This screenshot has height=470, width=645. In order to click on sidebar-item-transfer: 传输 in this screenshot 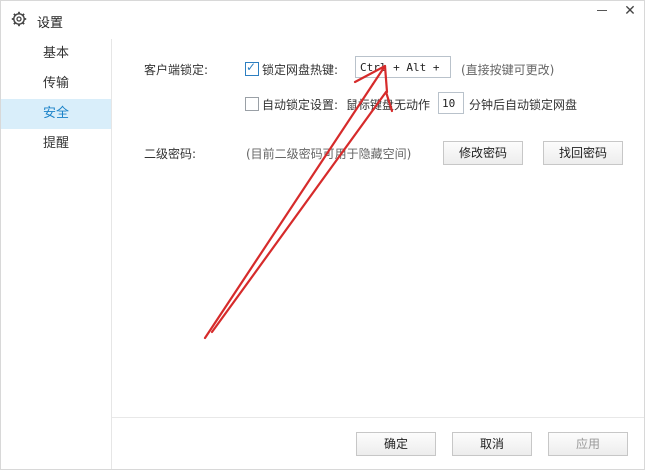, I will do `click(56, 84)`.